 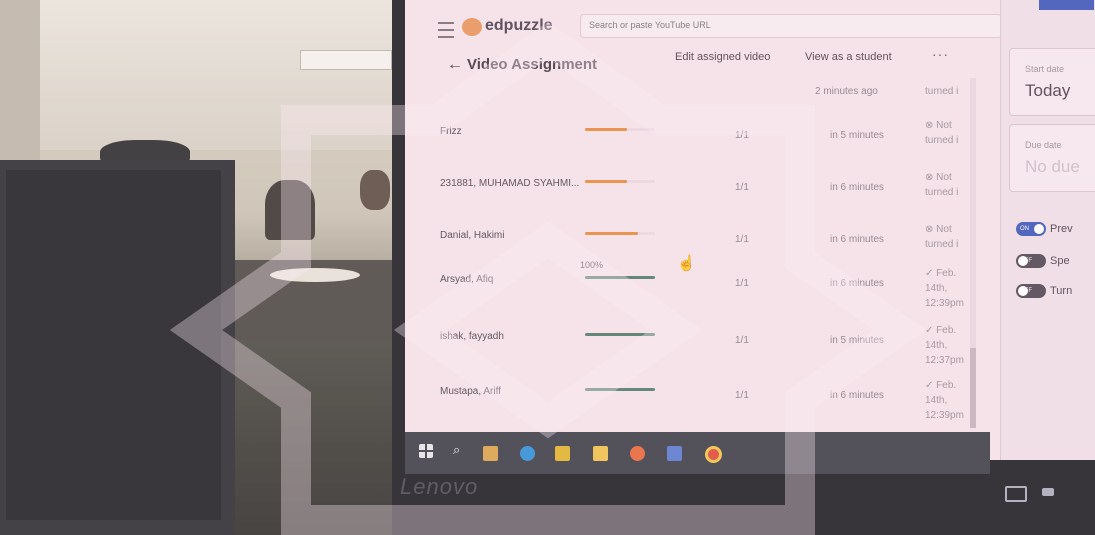 What do you see at coordinates (973, 253) in the screenshot?
I see `scrollbar` at bounding box center [973, 253].